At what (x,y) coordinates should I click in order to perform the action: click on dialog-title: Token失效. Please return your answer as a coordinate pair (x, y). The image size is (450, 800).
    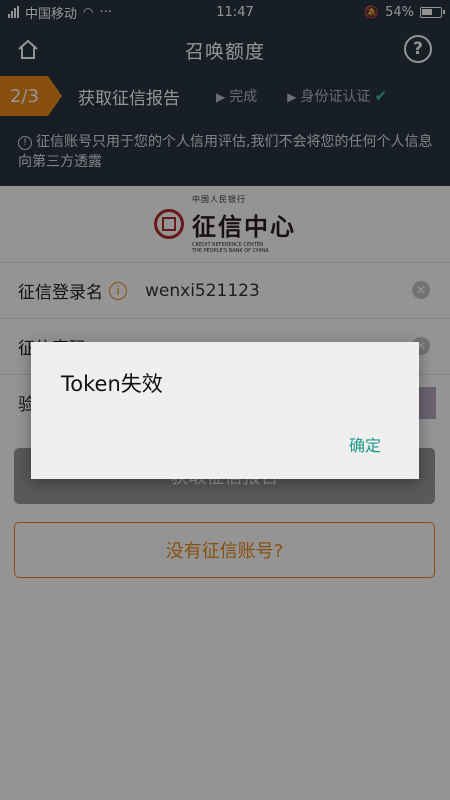
    Looking at the image, I should click on (112, 384).